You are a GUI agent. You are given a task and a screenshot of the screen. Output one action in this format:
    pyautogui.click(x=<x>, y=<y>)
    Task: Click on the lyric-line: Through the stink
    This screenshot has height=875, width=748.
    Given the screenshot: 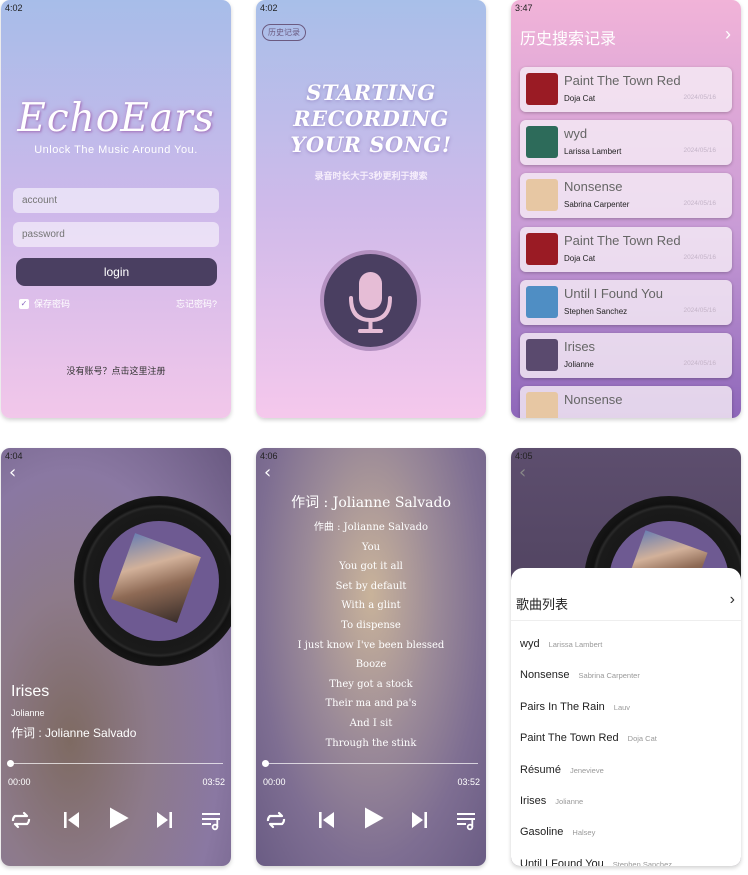 What is the action you would take?
    pyautogui.click(x=371, y=743)
    